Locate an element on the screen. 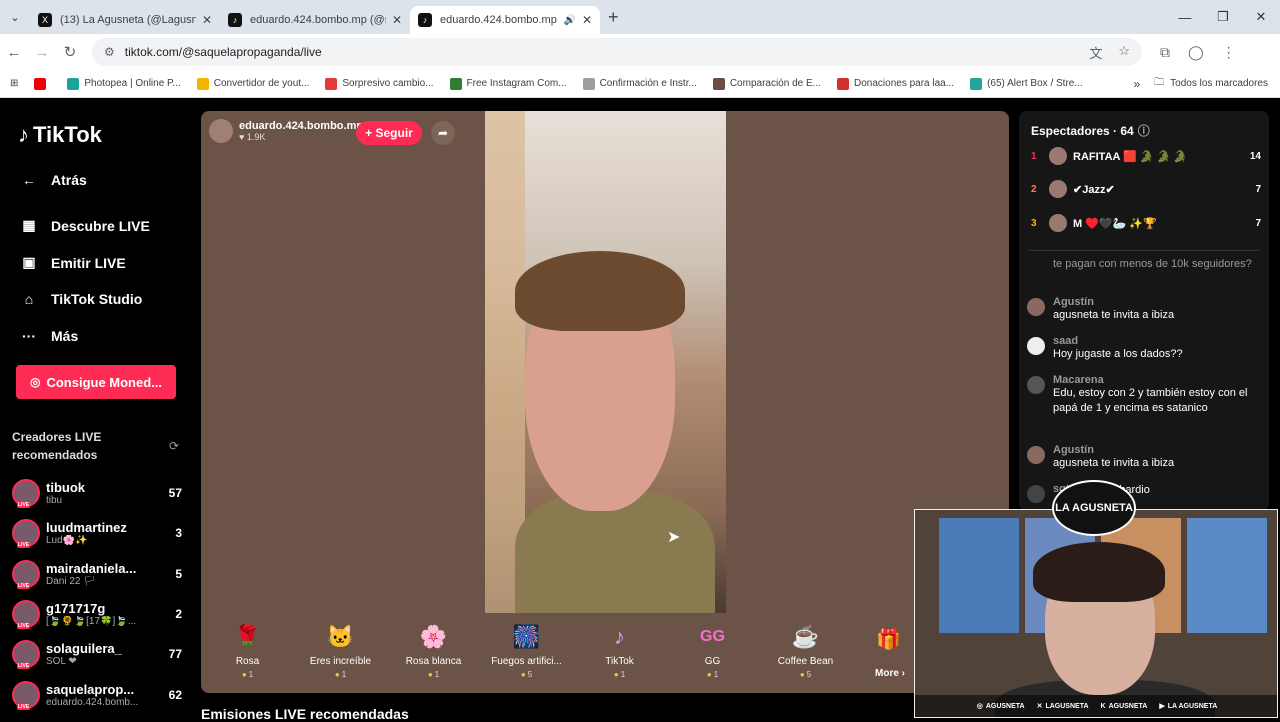 This screenshot has width=1280, height=722. gift-item: GGGG1 is located at coordinates (712, 653).